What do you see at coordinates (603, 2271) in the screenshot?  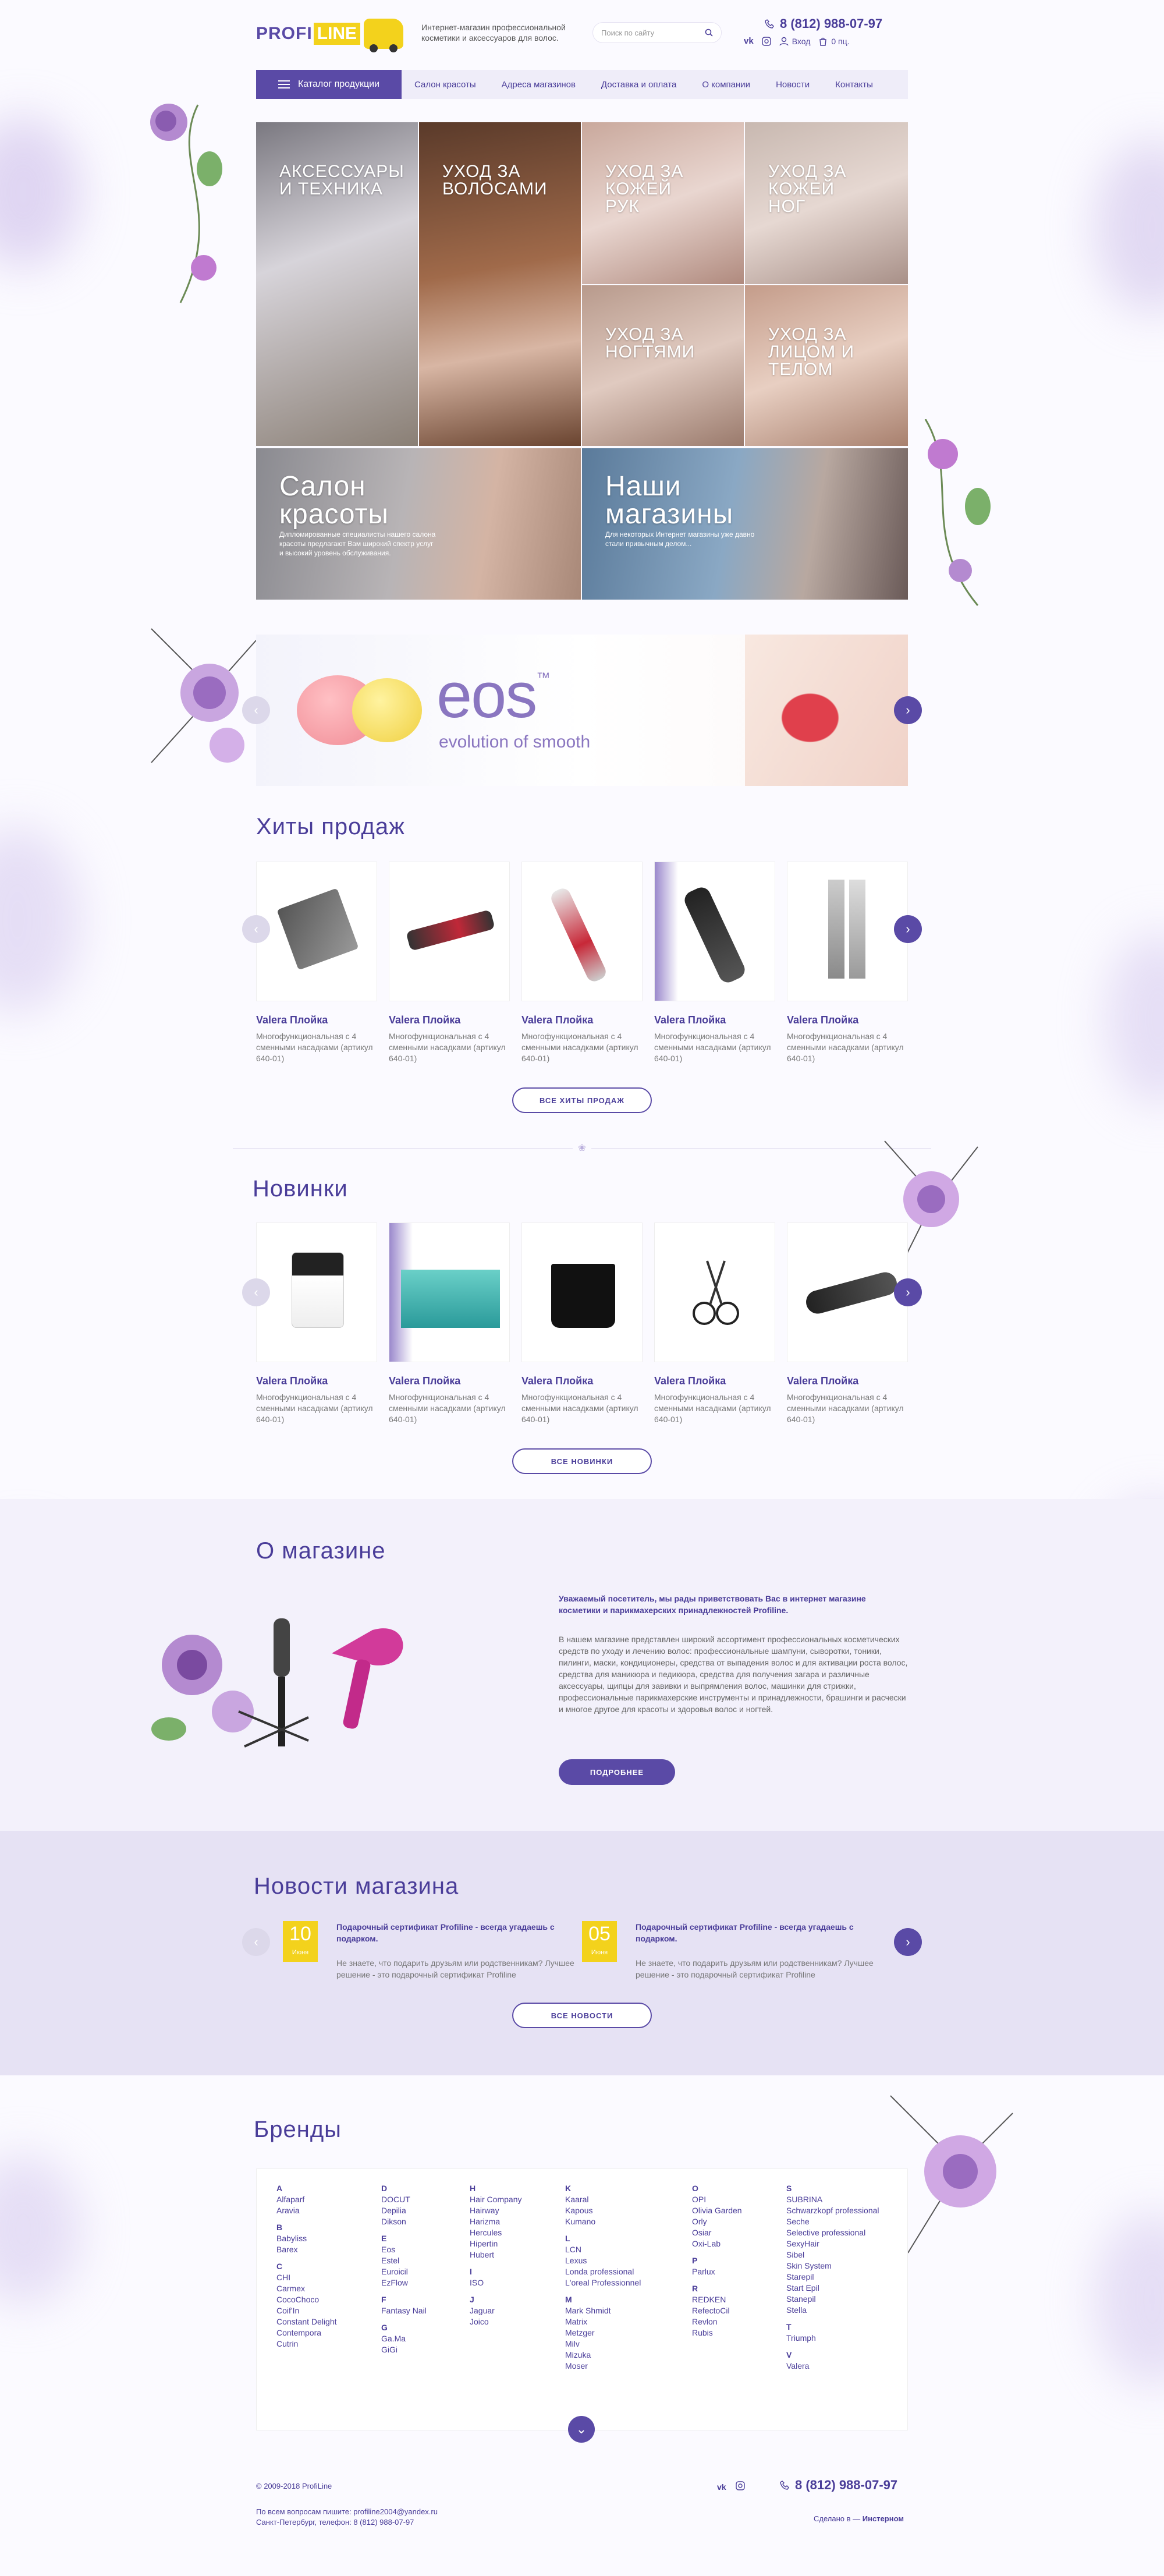 I see `brand-link: Londa professional` at bounding box center [603, 2271].